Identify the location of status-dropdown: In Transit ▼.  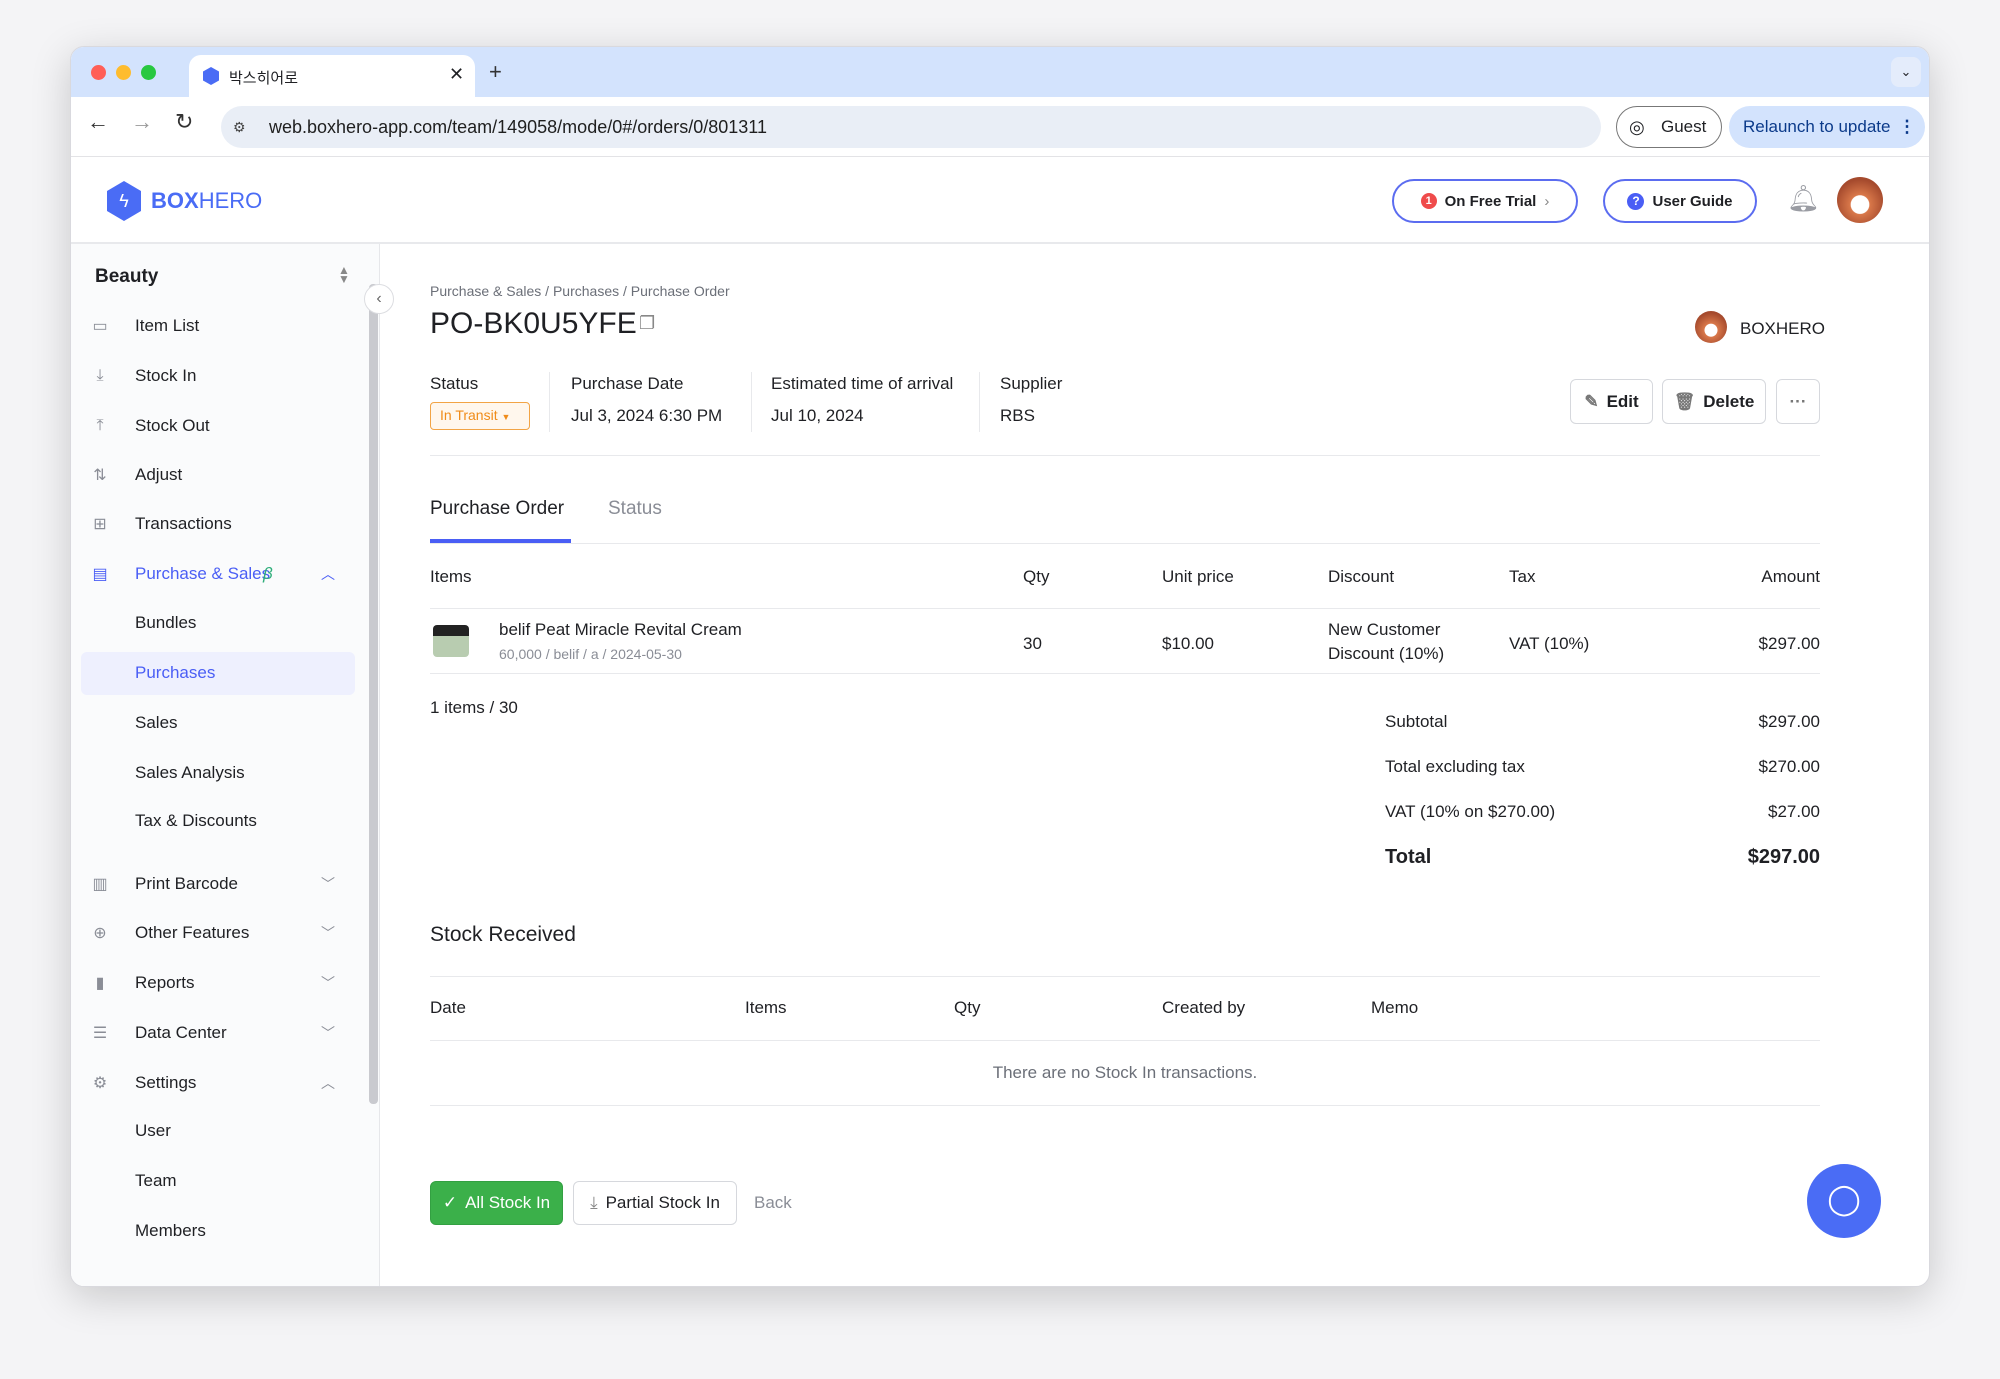
(480, 416).